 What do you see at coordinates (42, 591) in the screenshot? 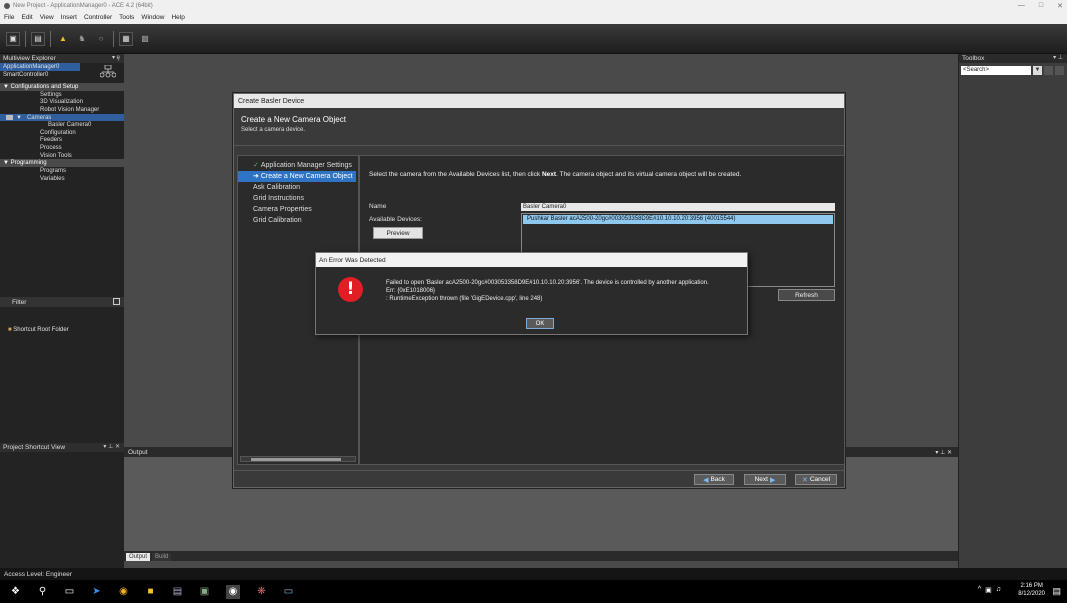
I see `search-icon: ⚲` at bounding box center [42, 591].